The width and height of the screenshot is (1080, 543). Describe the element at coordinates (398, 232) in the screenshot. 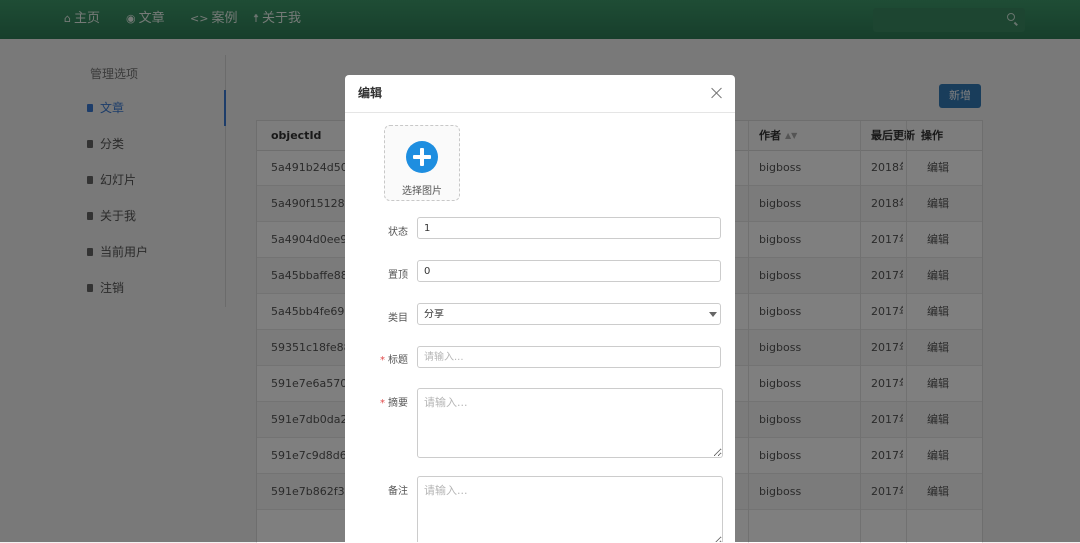

I see `status-label: 状态` at that location.